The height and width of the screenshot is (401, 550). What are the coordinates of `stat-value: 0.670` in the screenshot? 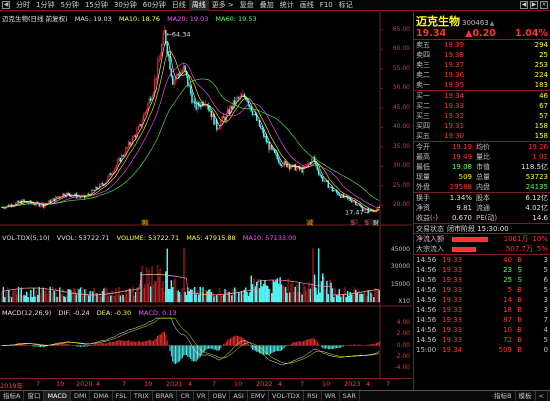 It's located at (461, 218).